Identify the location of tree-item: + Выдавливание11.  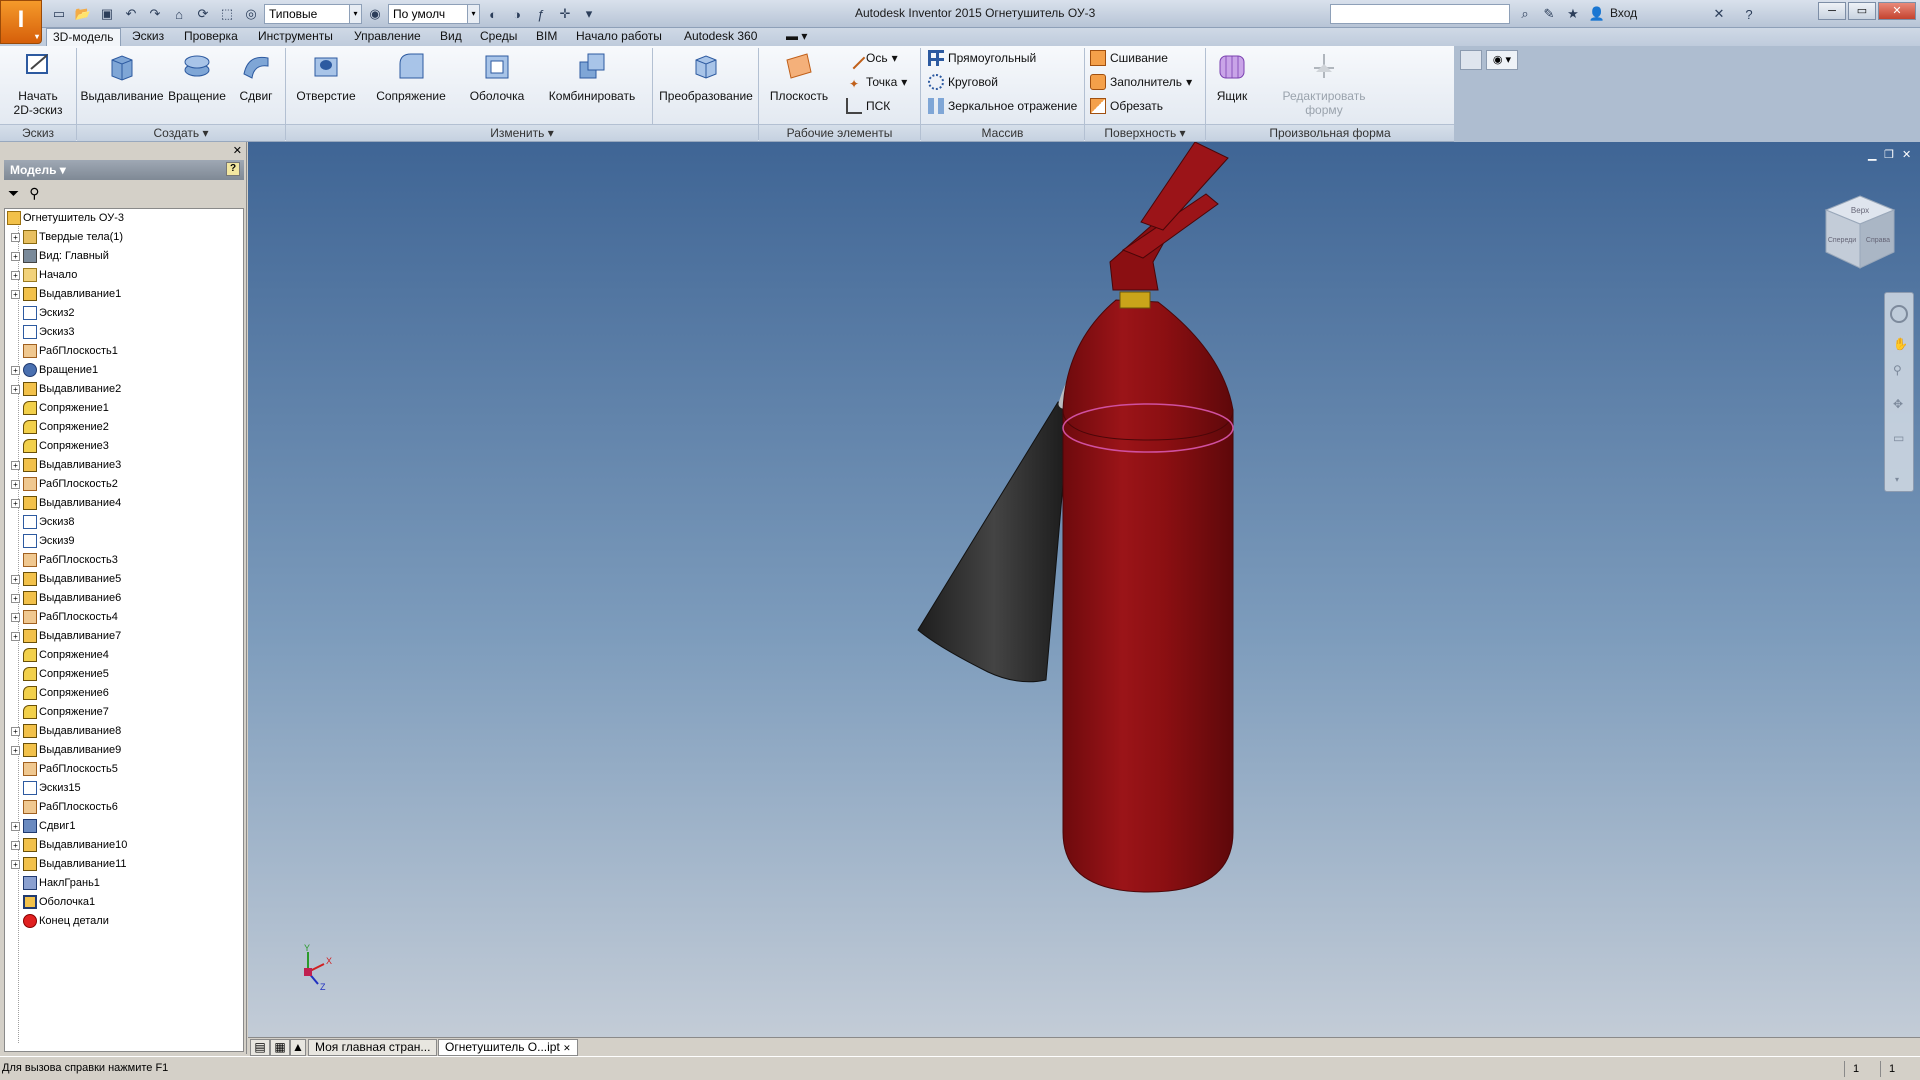
(69, 864).